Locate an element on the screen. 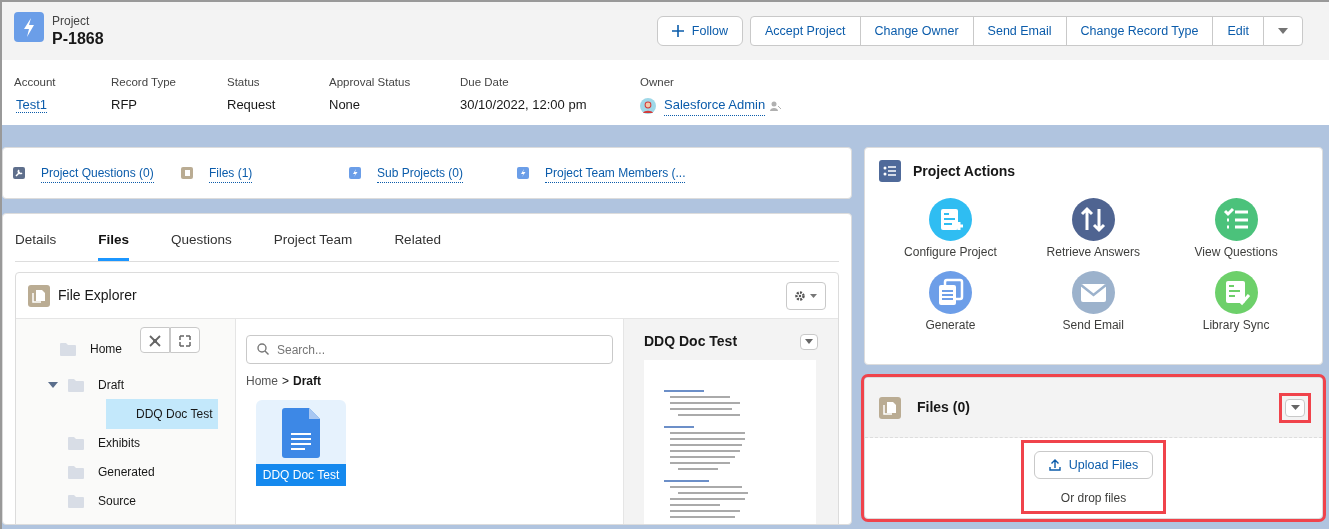 The width and height of the screenshot is (1329, 529). action-button: Accept Project is located at coordinates (805, 31).